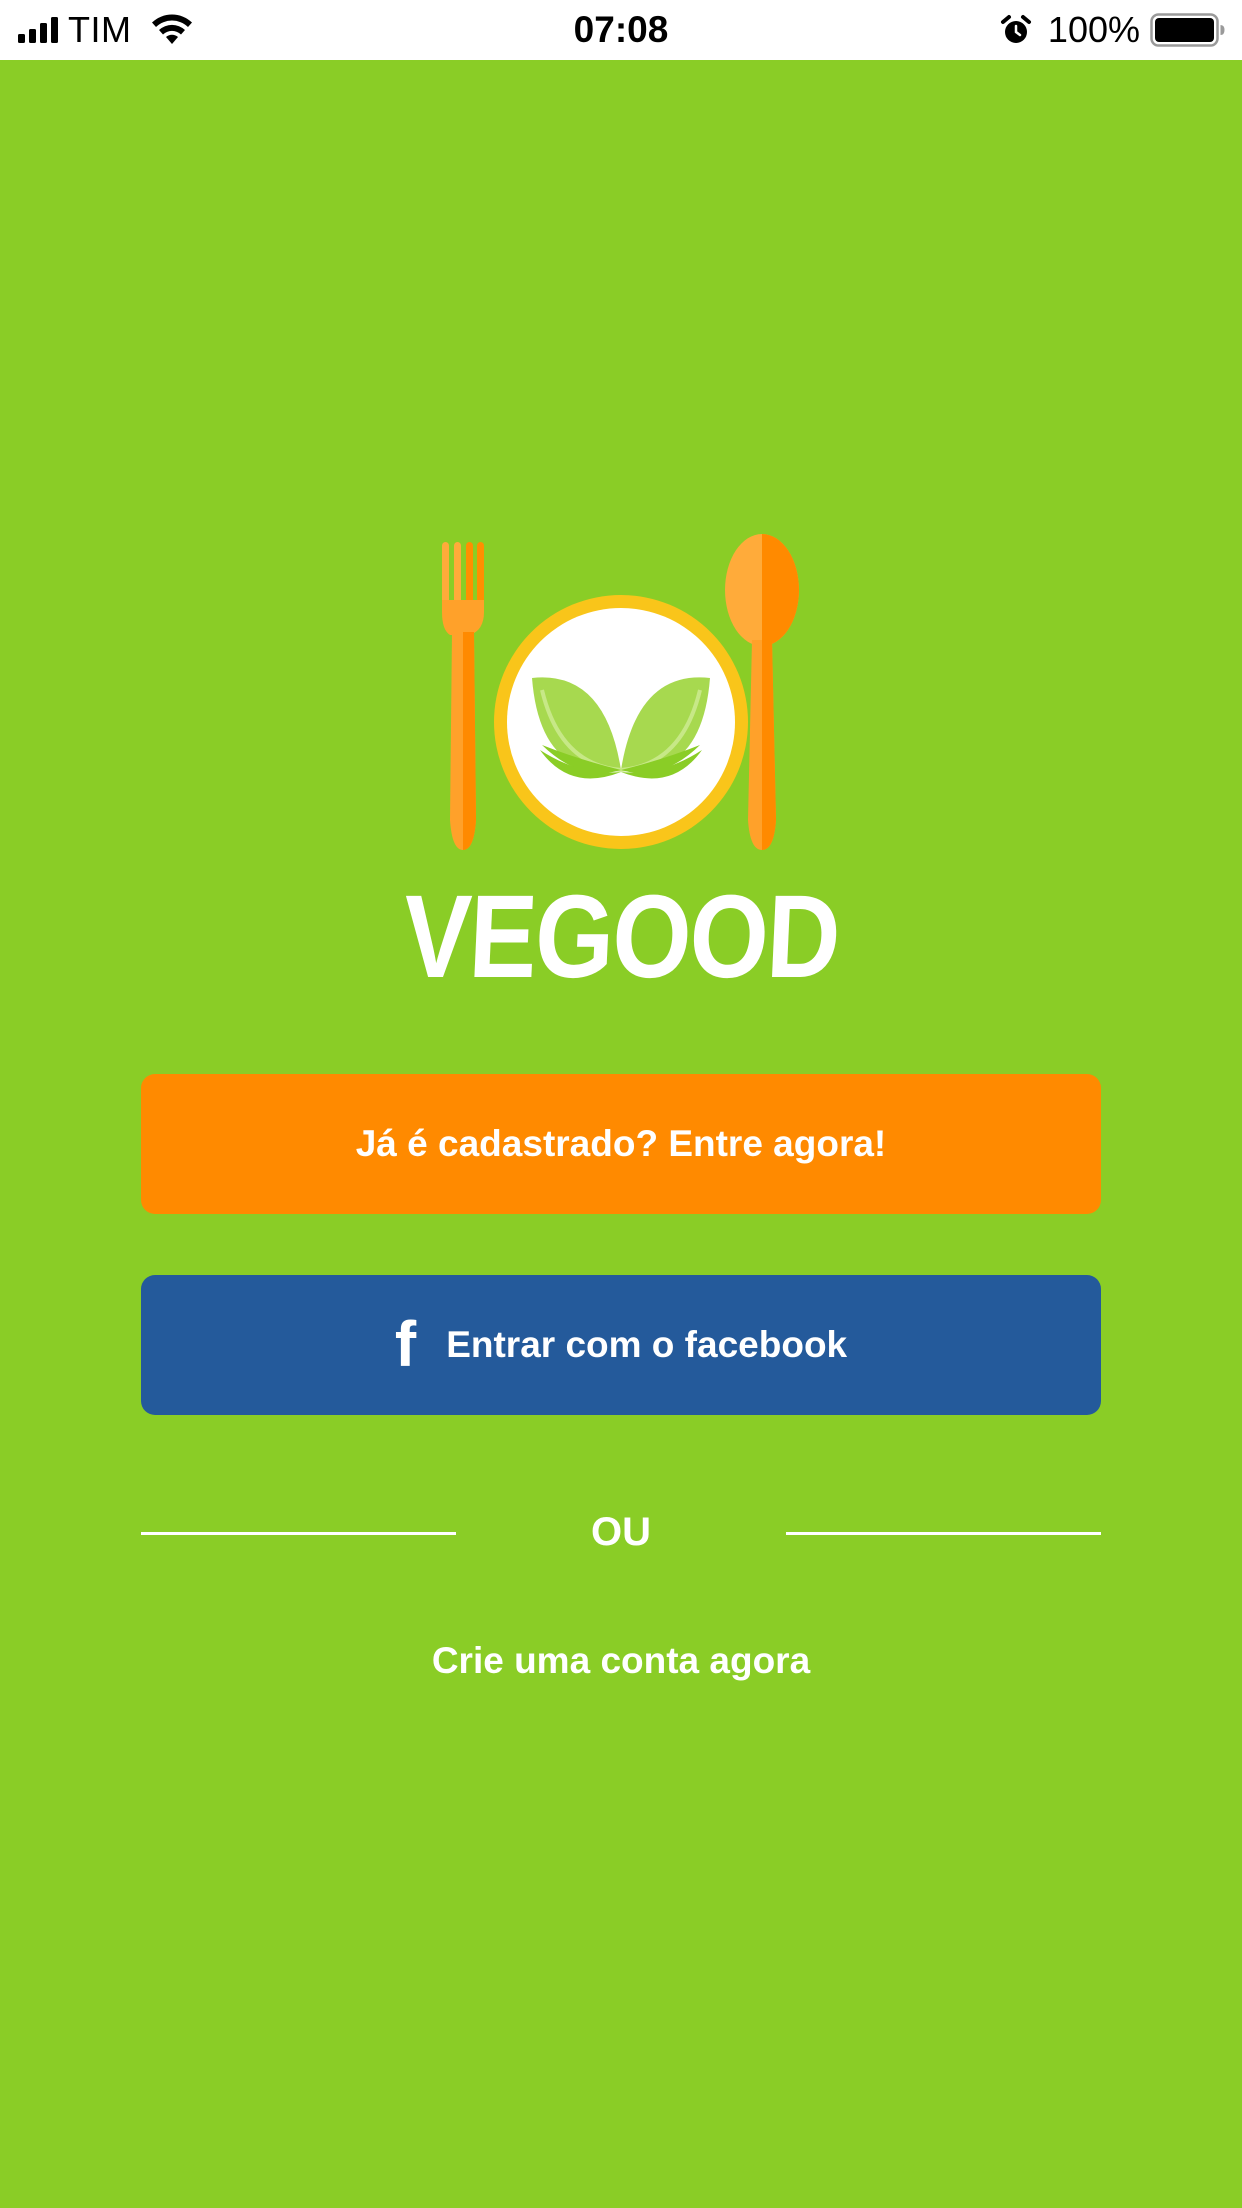  Describe the element at coordinates (621, 1661) in the screenshot. I see `create-account-link: Crie uma conta agora` at that location.